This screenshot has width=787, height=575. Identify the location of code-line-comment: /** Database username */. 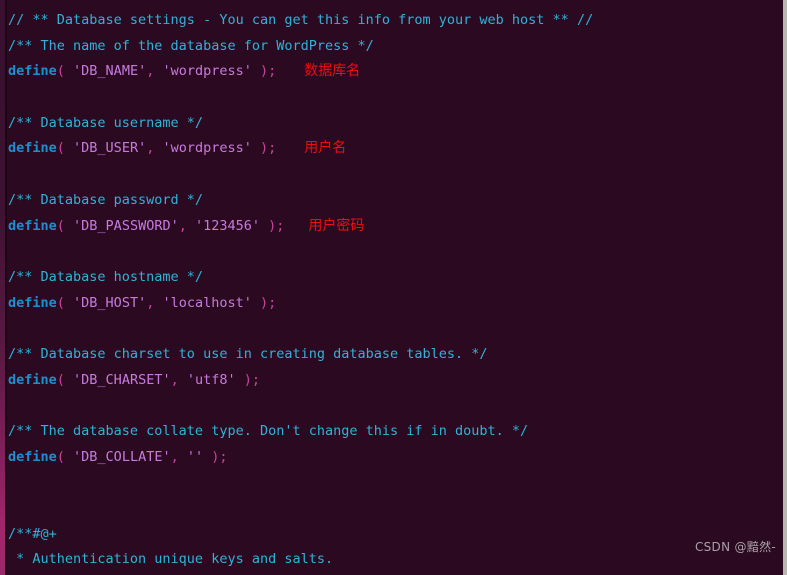
(394, 124).